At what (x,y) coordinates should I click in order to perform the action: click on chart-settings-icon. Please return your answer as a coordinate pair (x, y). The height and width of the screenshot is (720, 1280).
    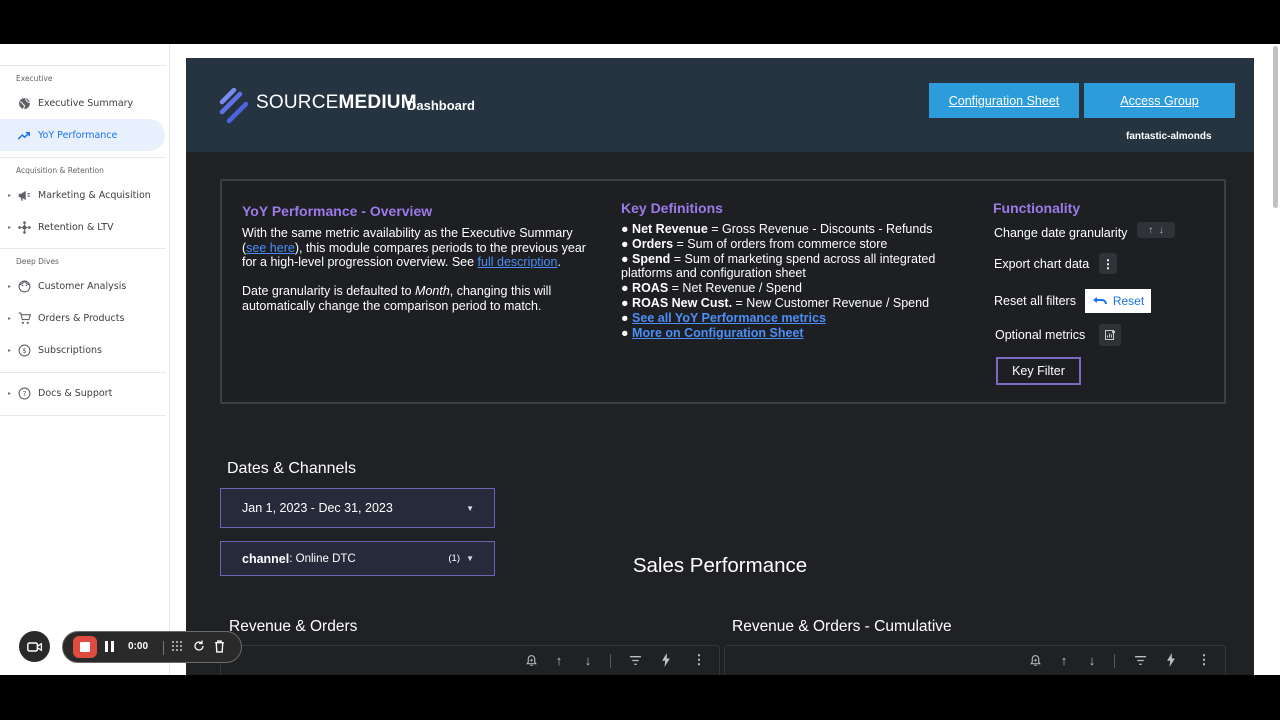
    Looking at the image, I should click on (1110, 335).